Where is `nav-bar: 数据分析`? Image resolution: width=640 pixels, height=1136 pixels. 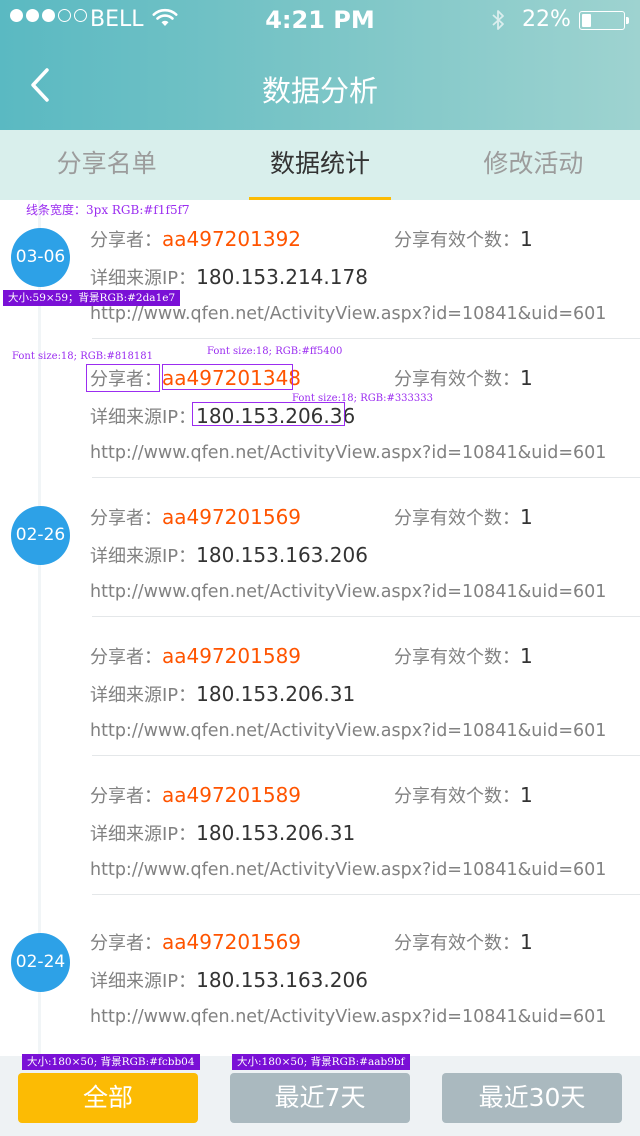 nav-bar: 数据分析 is located at coordinates (320, 85).